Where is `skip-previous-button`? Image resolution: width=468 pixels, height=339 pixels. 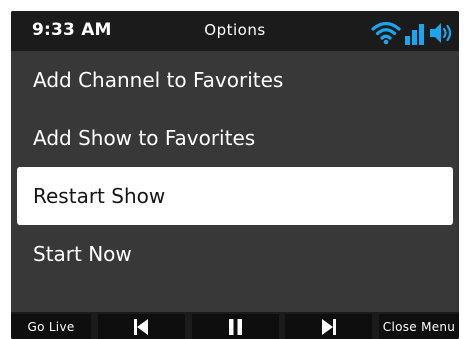 skip-previous-button is located at coordinates (141, 326).